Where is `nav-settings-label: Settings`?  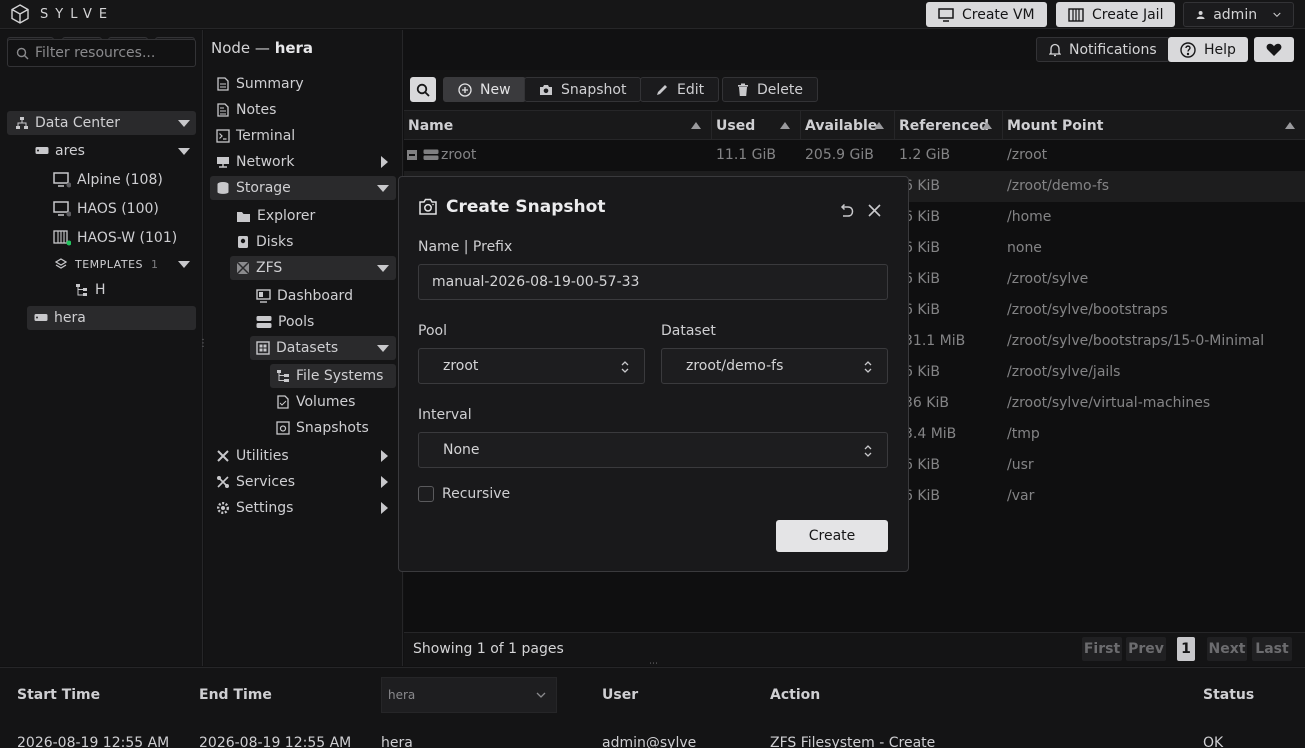 nav-settings-label: Settings is located at coordinates (265, 508).